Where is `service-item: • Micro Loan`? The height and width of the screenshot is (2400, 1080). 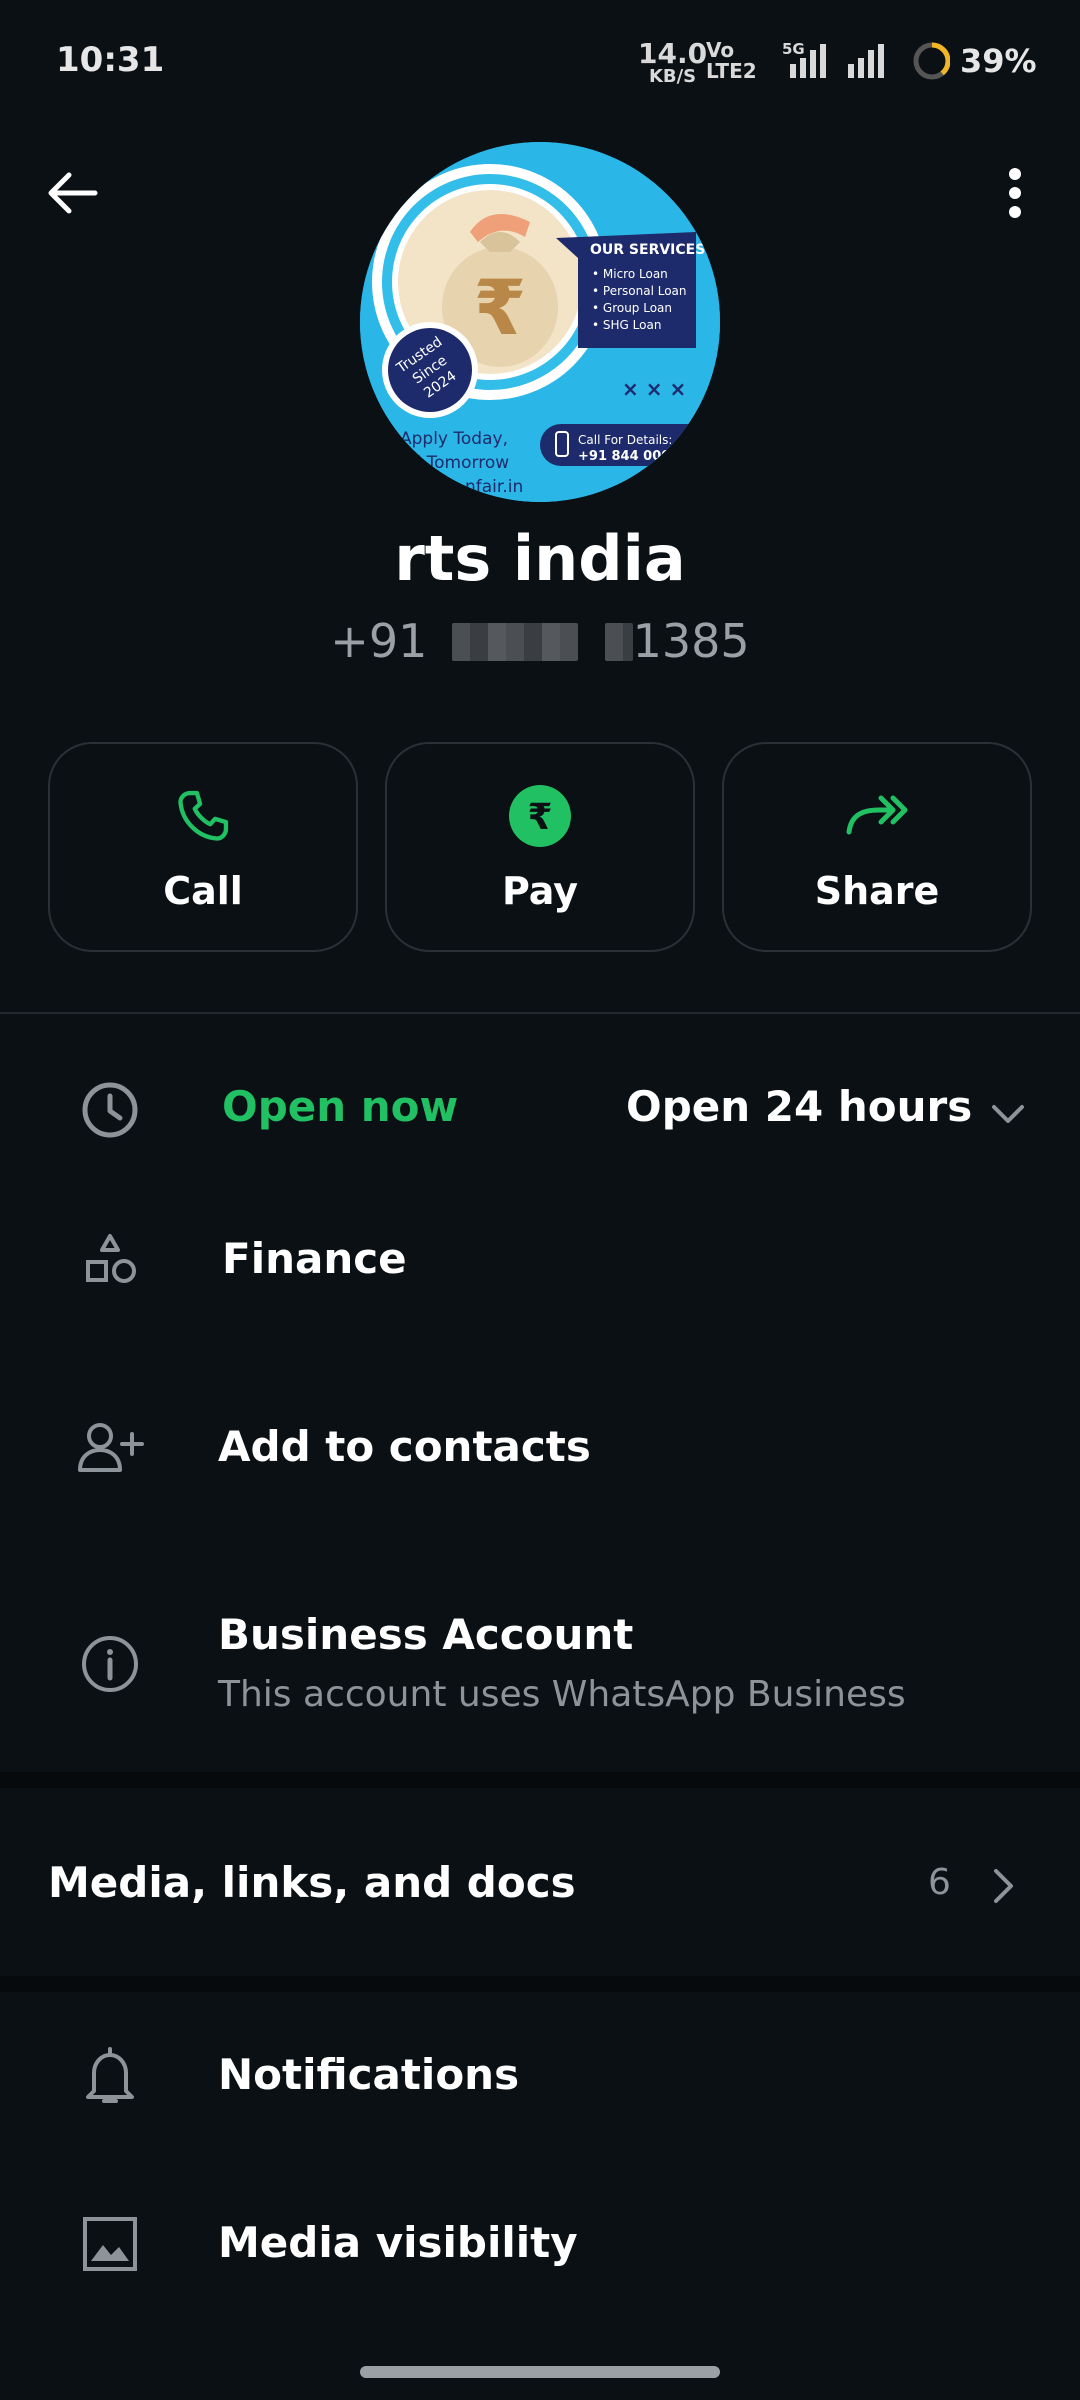
service-item: • Micro Loan is located at coordinates (630, 274).